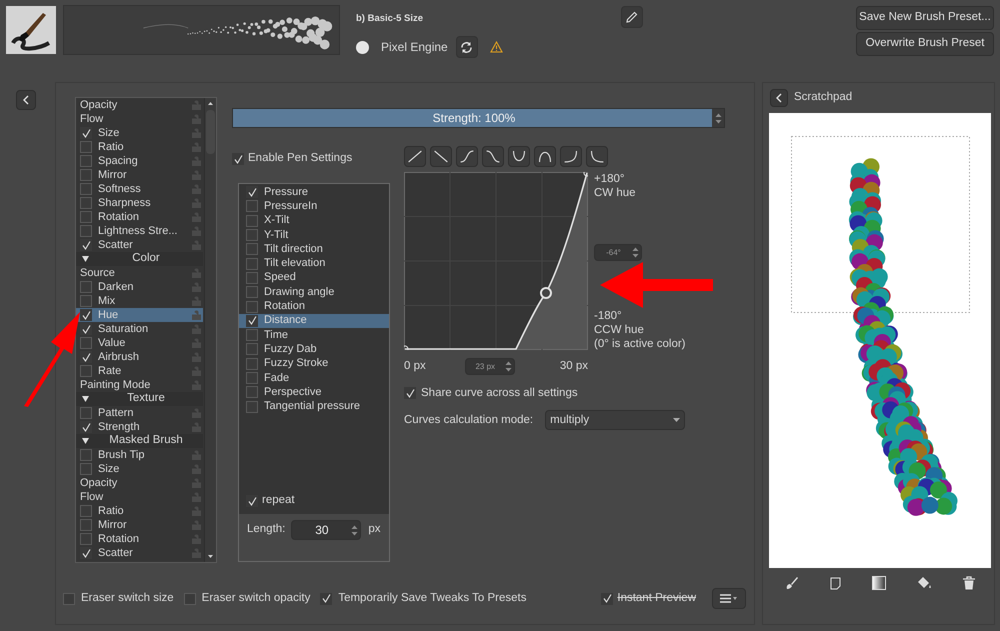 Image resolution: width=1000 pixels, height=631 pixels. Describe the element at coordinates (314, 235) in the screenshot. I see `pen-sensor-row: Y-Tilt` at that location.